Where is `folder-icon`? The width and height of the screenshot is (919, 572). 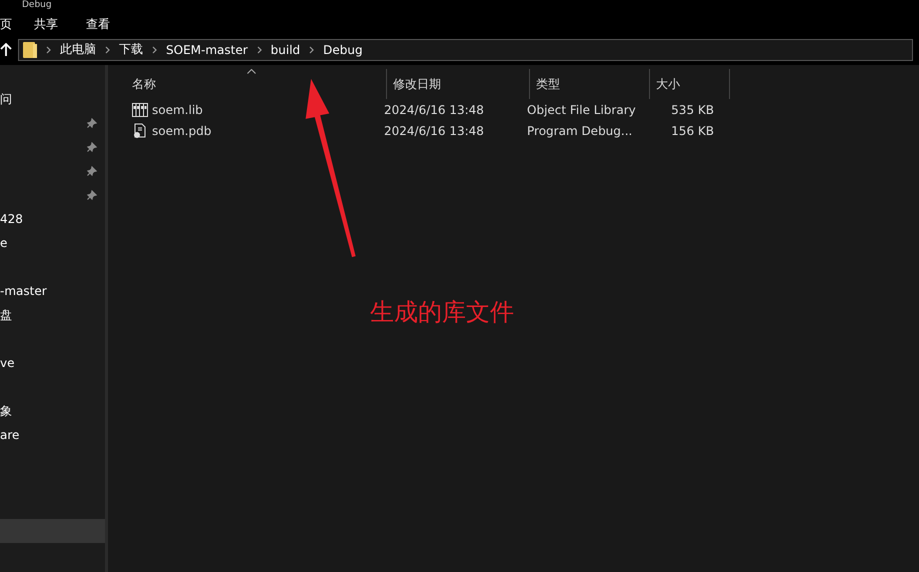
folder-icon is located at coordinates (30, 49).